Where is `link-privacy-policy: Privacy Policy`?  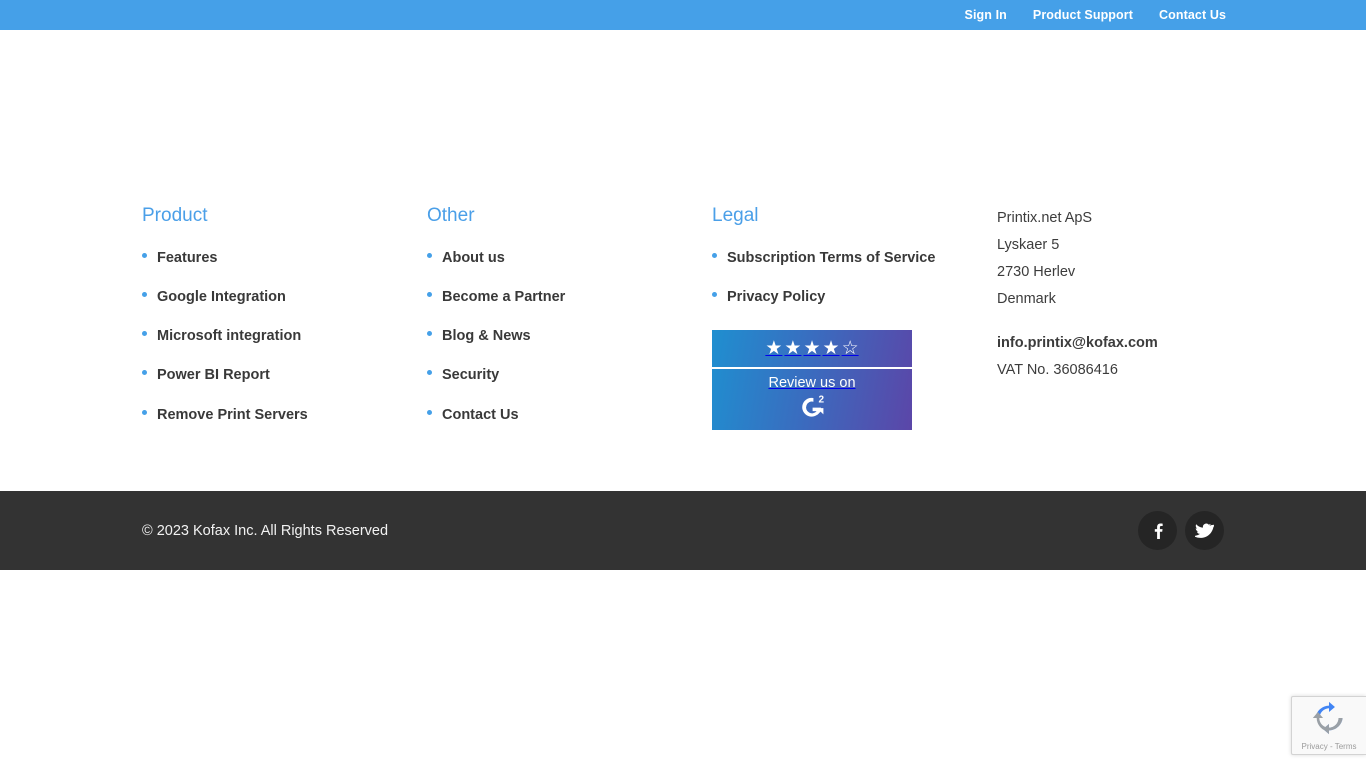
link-privacy-policy: Privacy Policy is located at coordinates (776, 297).